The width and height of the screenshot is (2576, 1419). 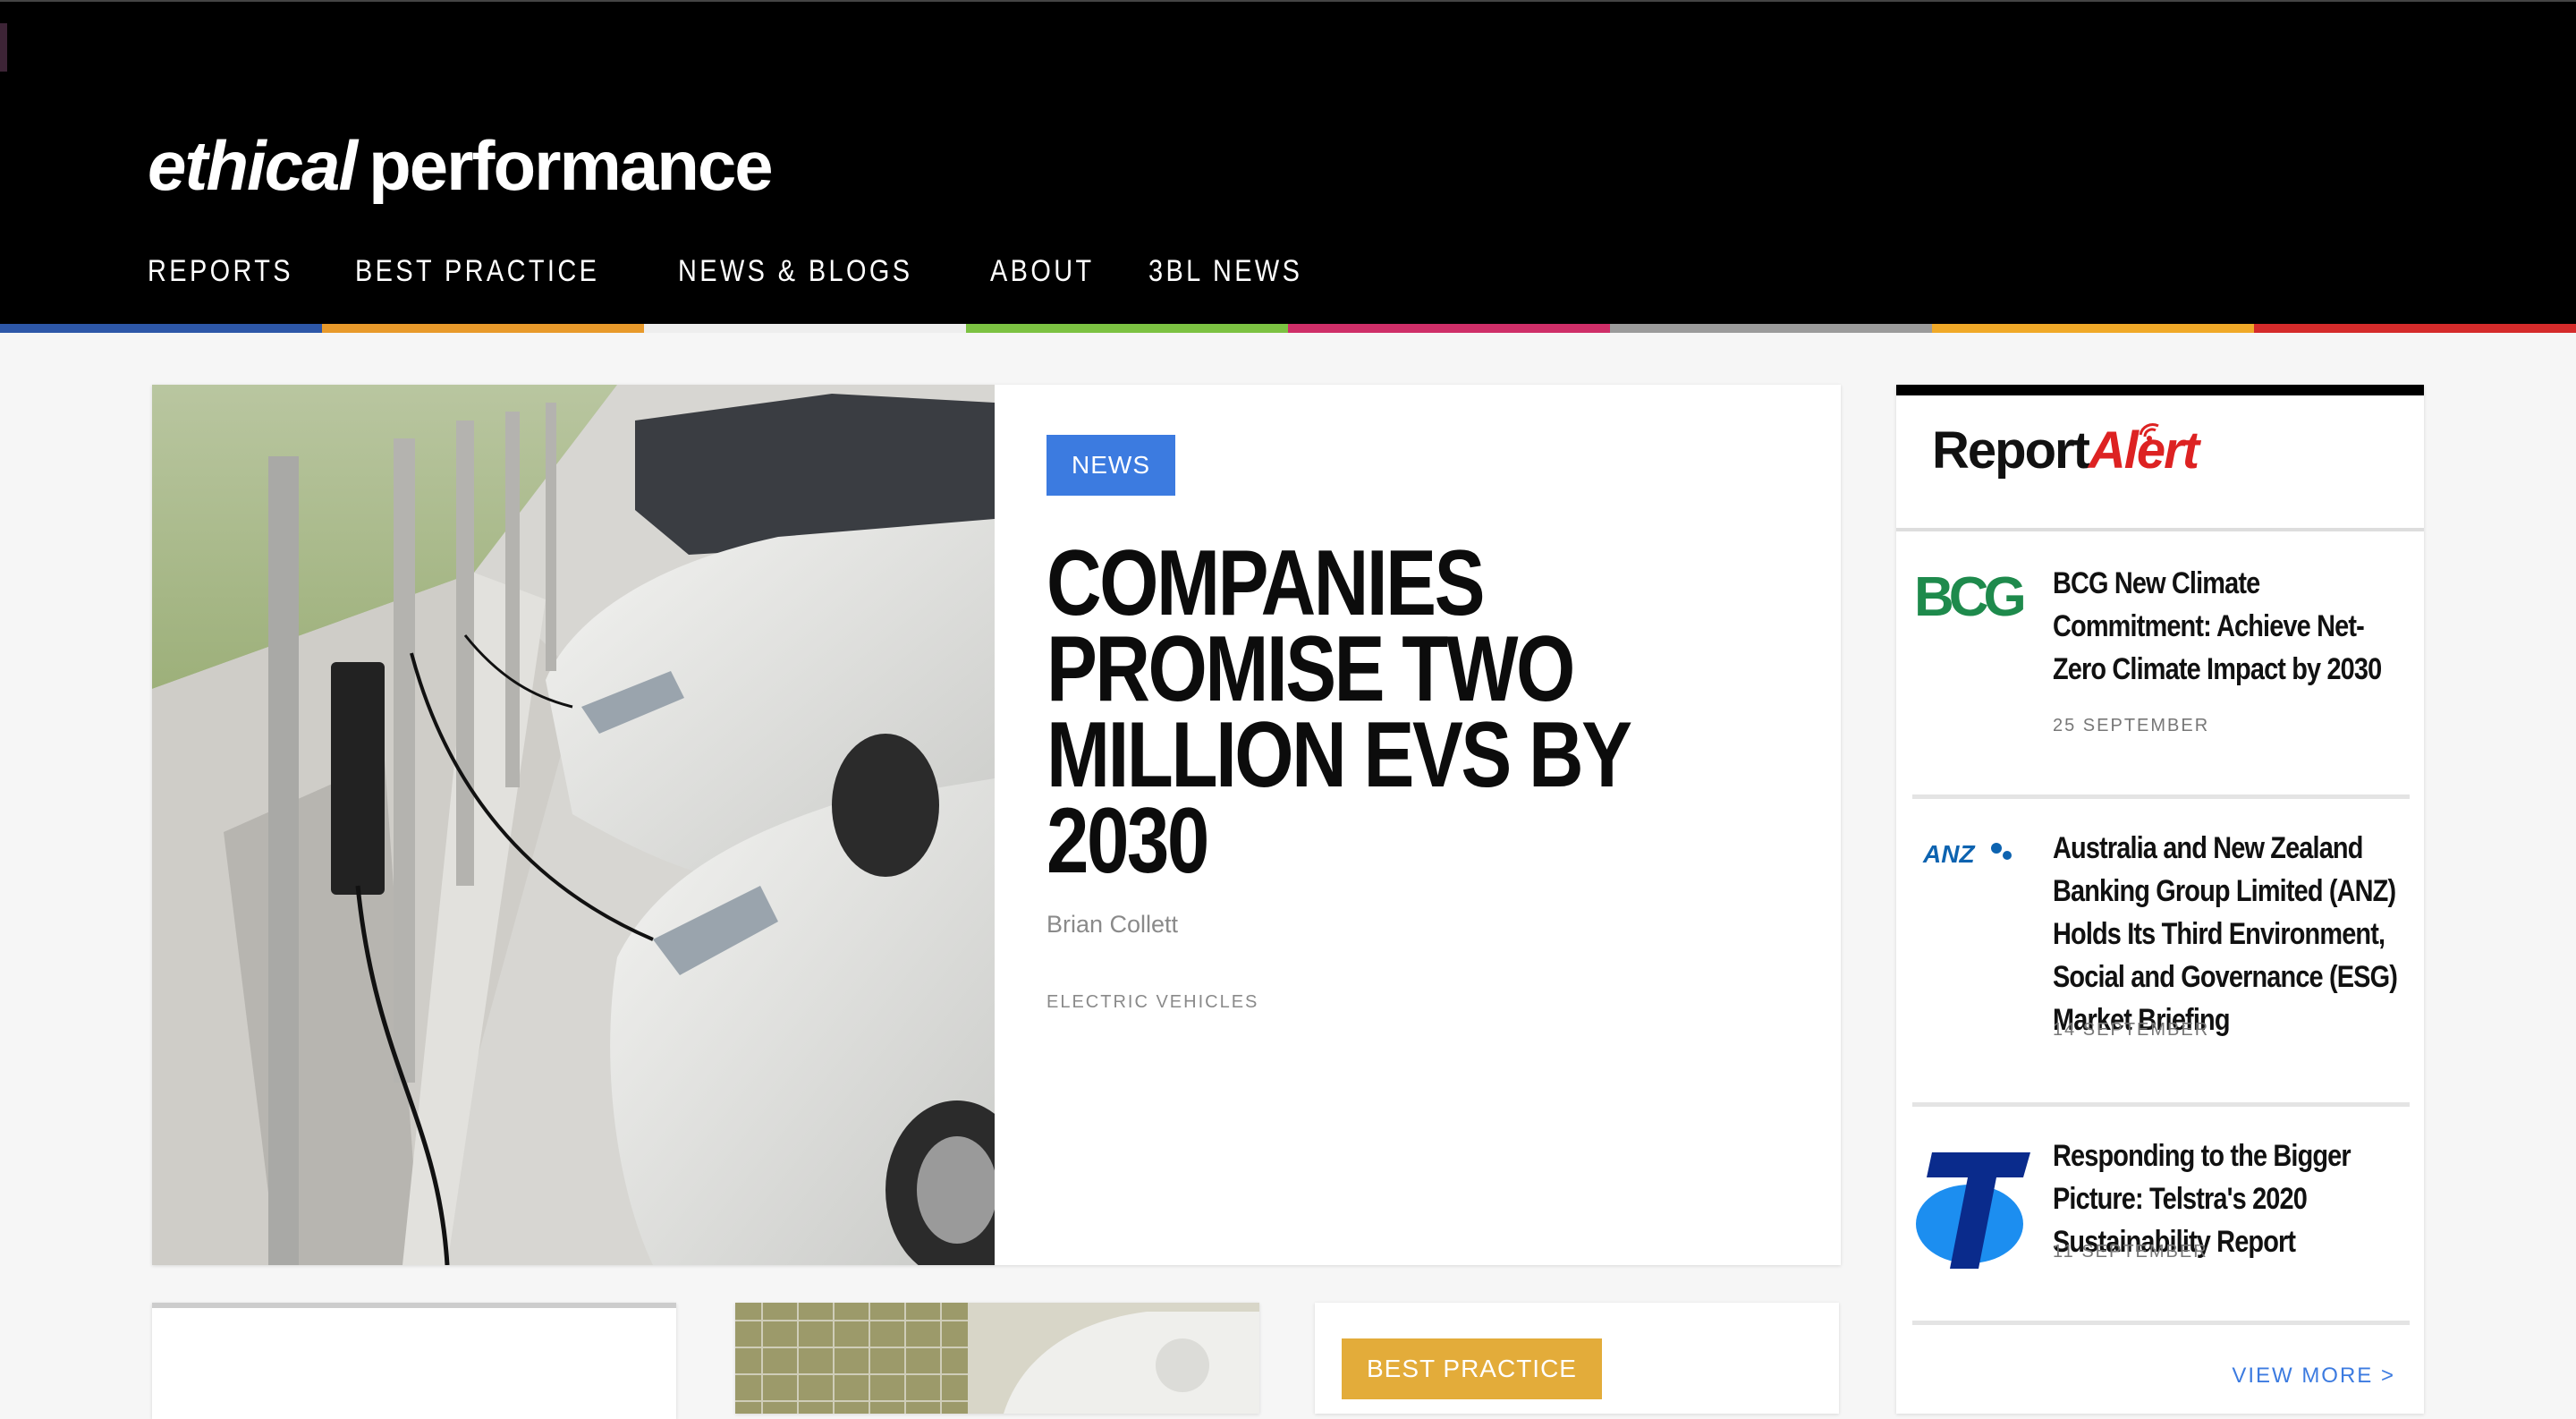 I want to click on report-alert-logo-report: Report, so click(x=2011, y=450).